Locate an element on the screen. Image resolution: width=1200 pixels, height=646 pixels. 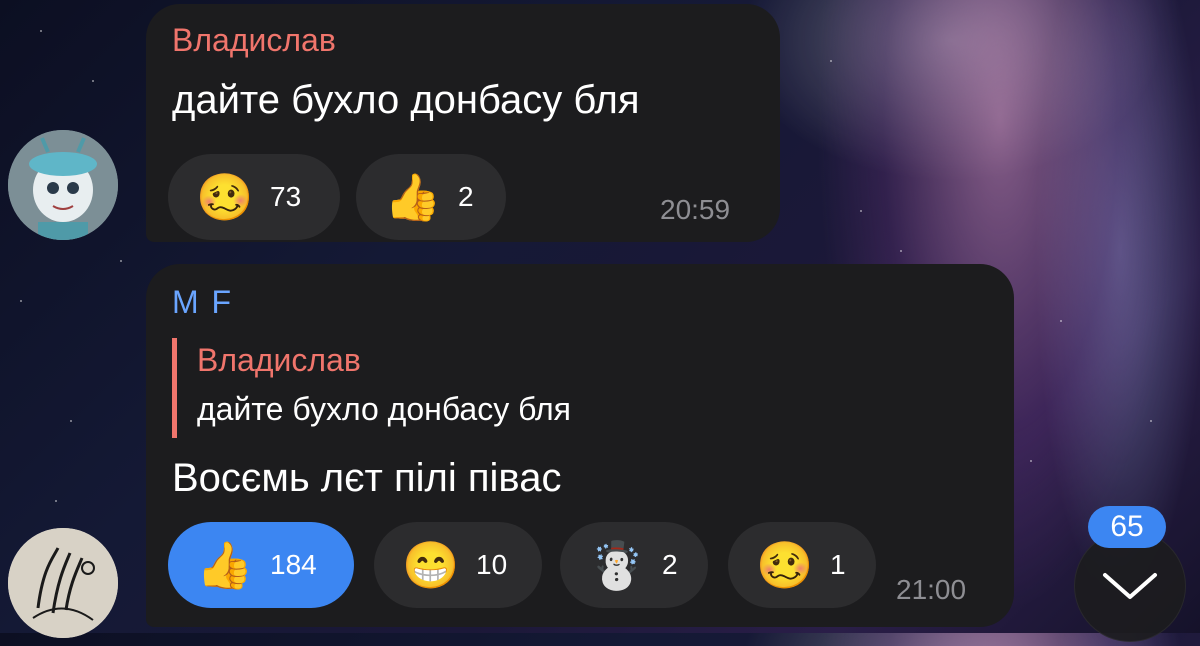
reaction-woozy: 🥴 73 is located at coordinates (254, 197).